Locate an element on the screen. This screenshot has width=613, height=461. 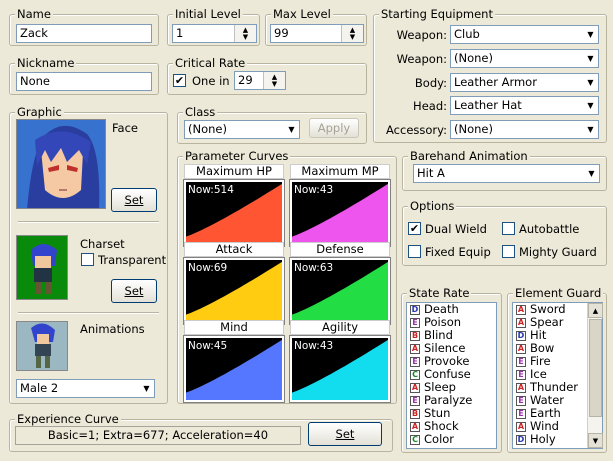
curve-now-value: Now:63 is located at coordinates (314, 268).